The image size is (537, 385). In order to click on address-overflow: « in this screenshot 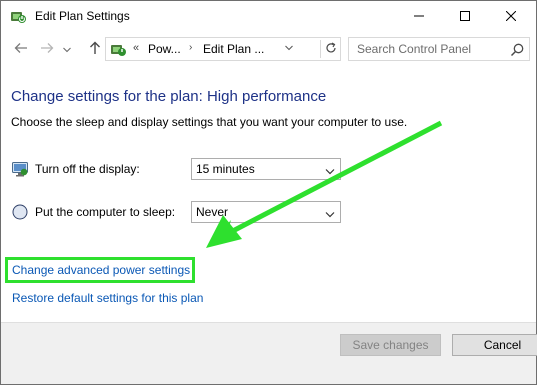, I will do `click(136, 48)`.